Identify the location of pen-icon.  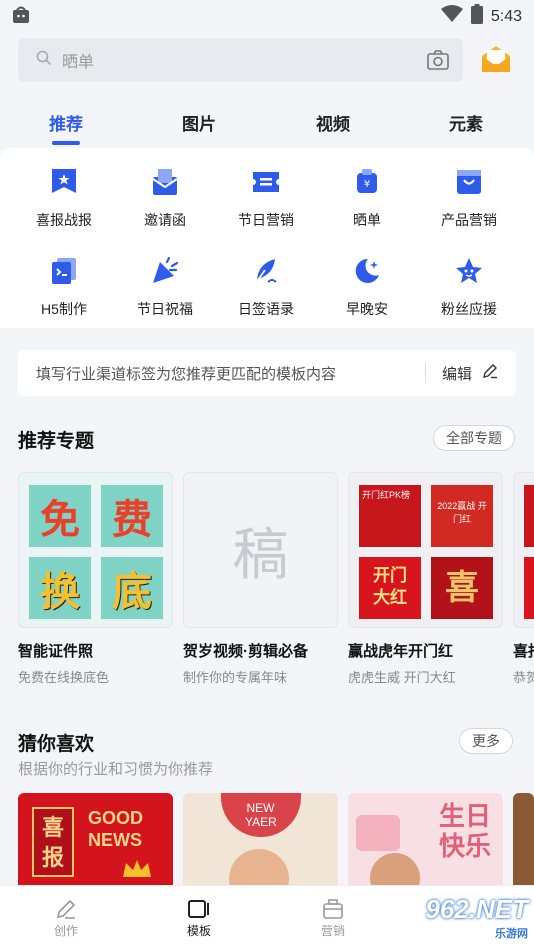
(66, 909).